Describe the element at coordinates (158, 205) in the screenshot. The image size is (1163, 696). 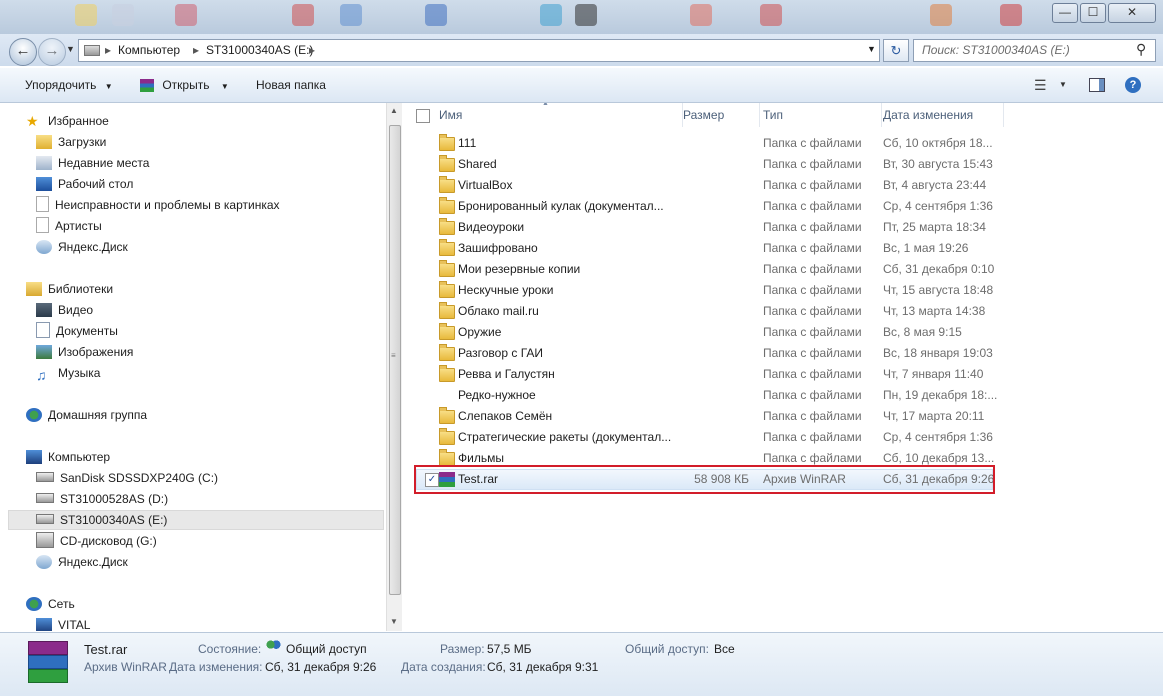
I see `nav-item-problems-pictures: Неисправности и проблемы в картинках` at that location.